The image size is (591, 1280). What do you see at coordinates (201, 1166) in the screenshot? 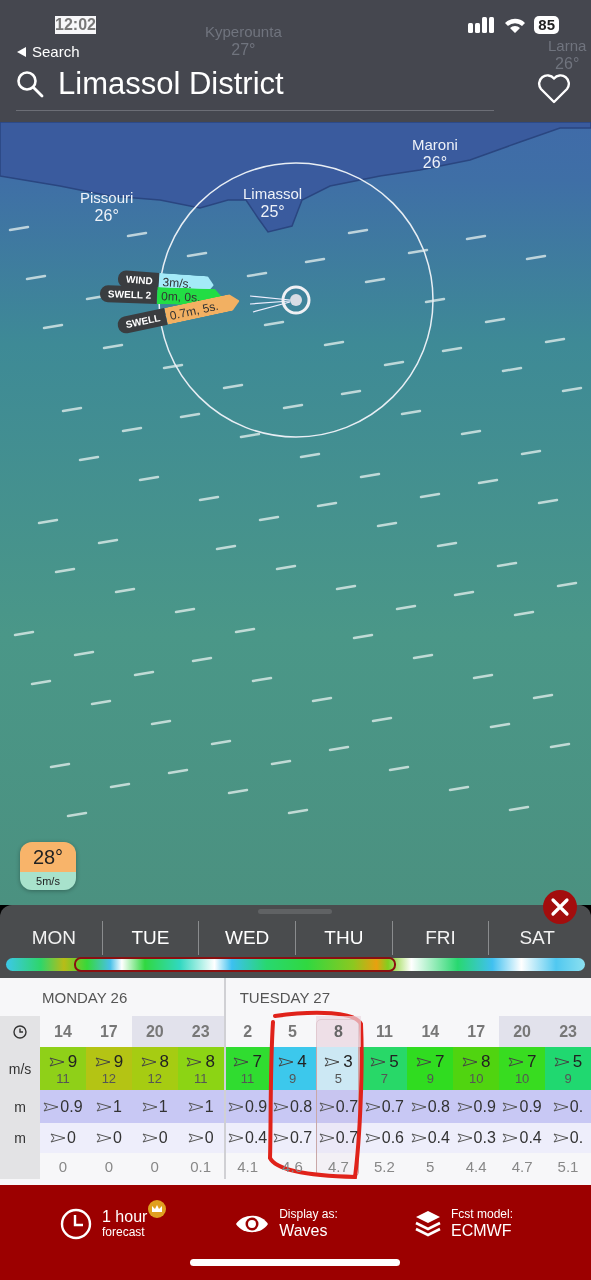
I see `value-cell-text: 0.1` at bounding box center [201, 1166].